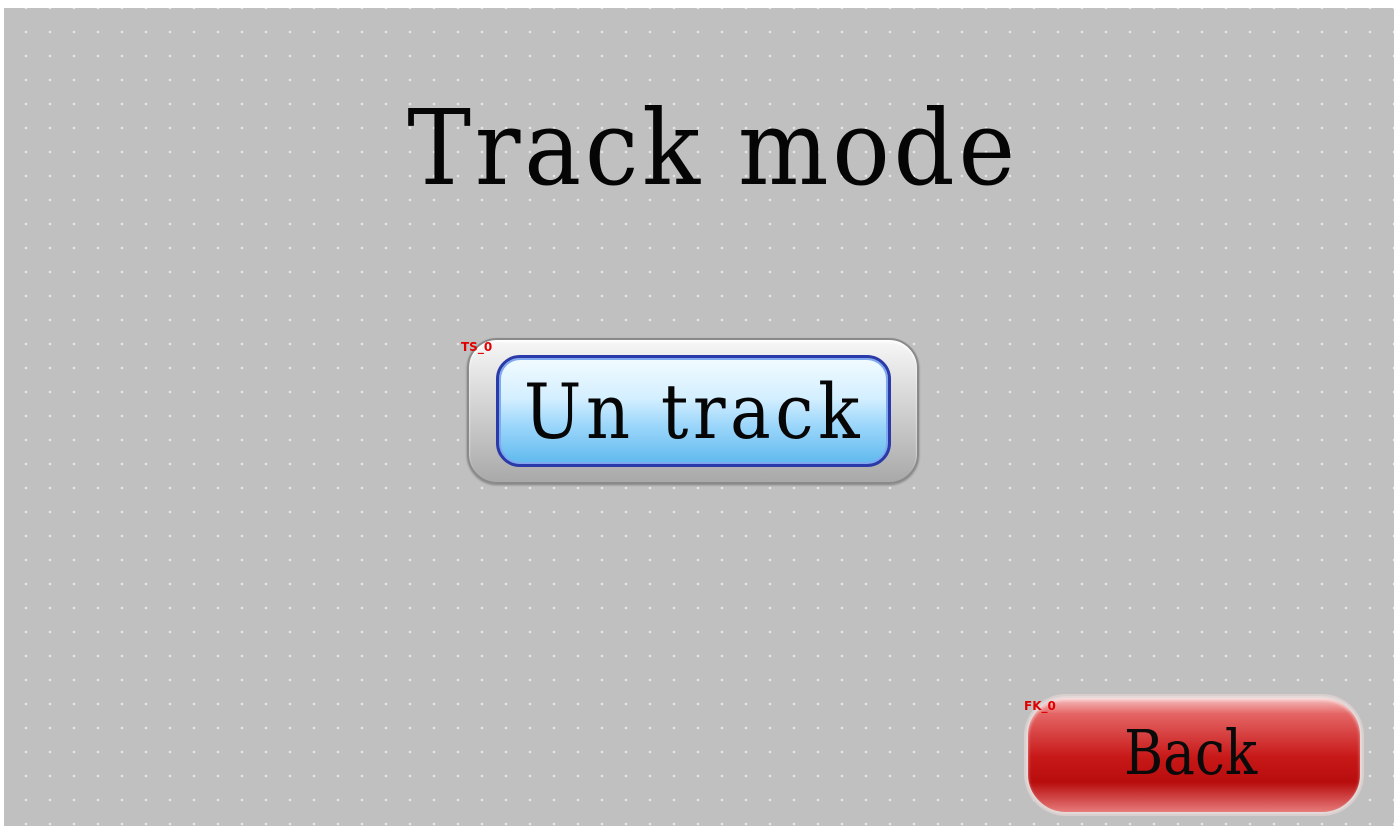 Image resolution: width=1400 pixels, height=826 pixels. What do you see at coordinates (713, 148) in the screenshot?
I see `page-title: Track mode` at bounding box center [713, 148].